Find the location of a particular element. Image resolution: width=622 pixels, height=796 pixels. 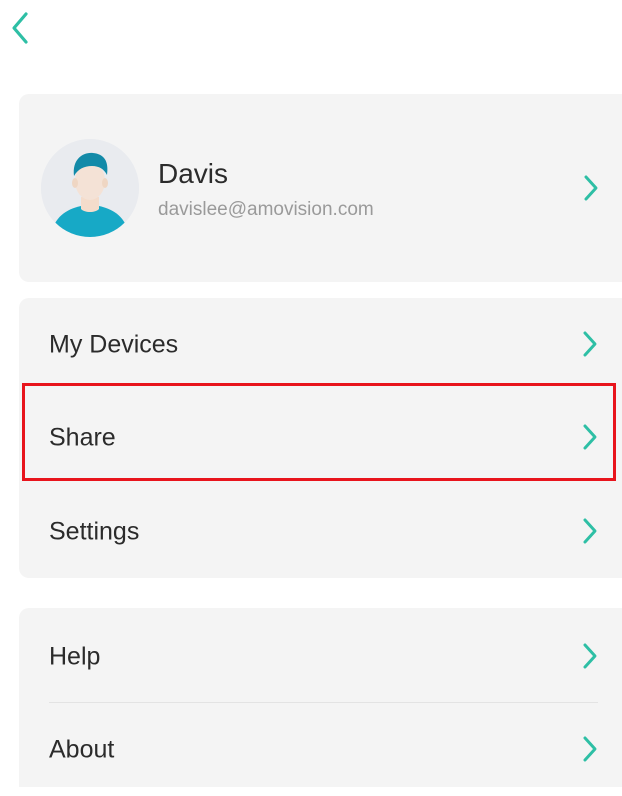

chevron-left-icon is located at coordinates (20, 28).